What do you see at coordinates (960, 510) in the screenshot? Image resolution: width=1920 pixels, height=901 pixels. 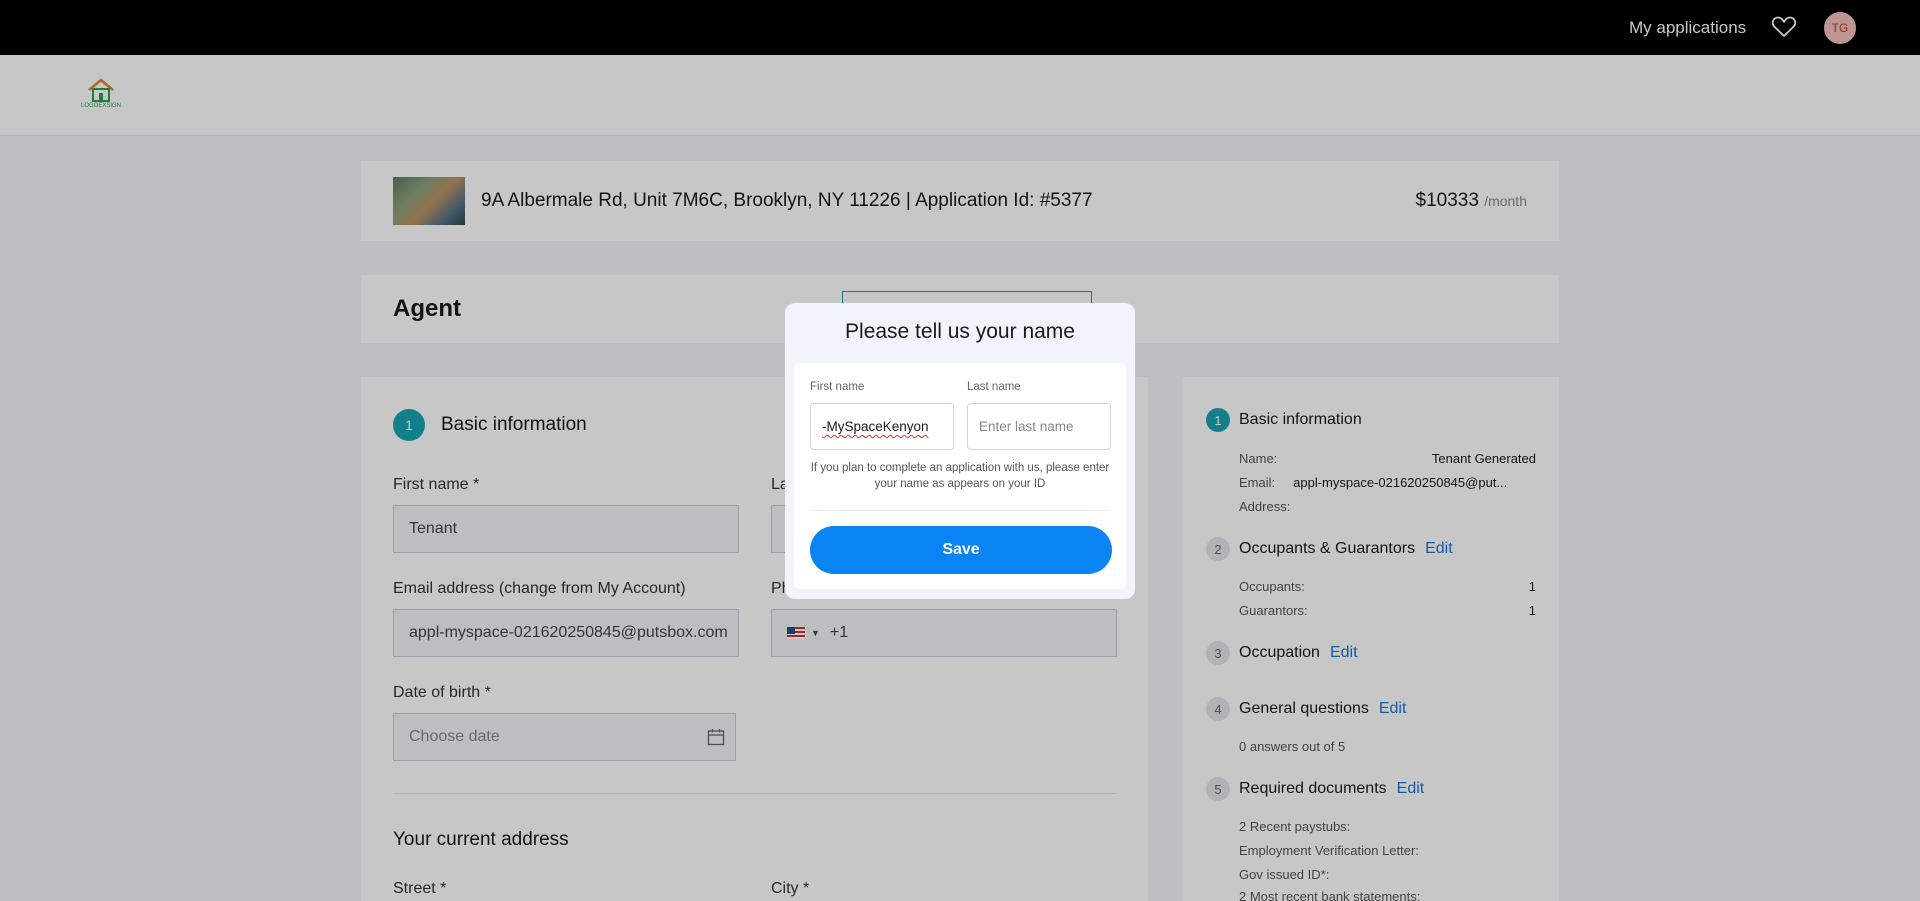 I see `modal-divider` at bounding box center [960, 510].